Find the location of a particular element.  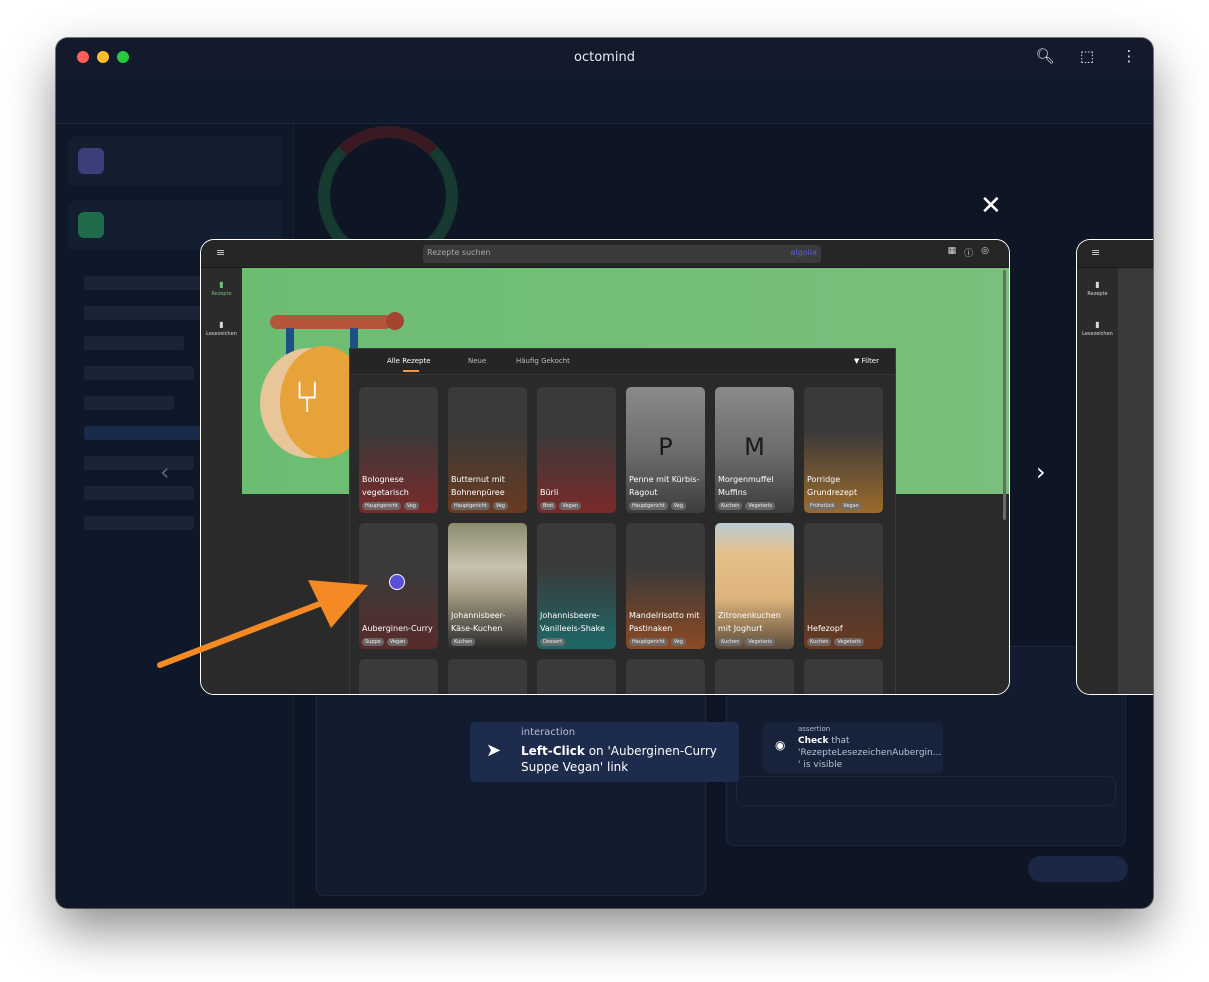

annotation-arrow-icon is located at coordinates (262, 624).